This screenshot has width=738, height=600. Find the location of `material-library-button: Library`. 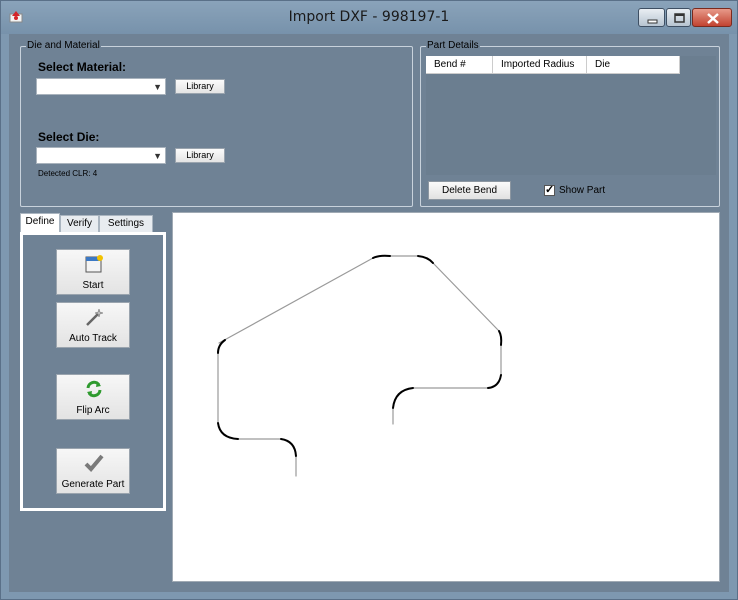

material-library-button: Library is located at coordinates (200, 86).